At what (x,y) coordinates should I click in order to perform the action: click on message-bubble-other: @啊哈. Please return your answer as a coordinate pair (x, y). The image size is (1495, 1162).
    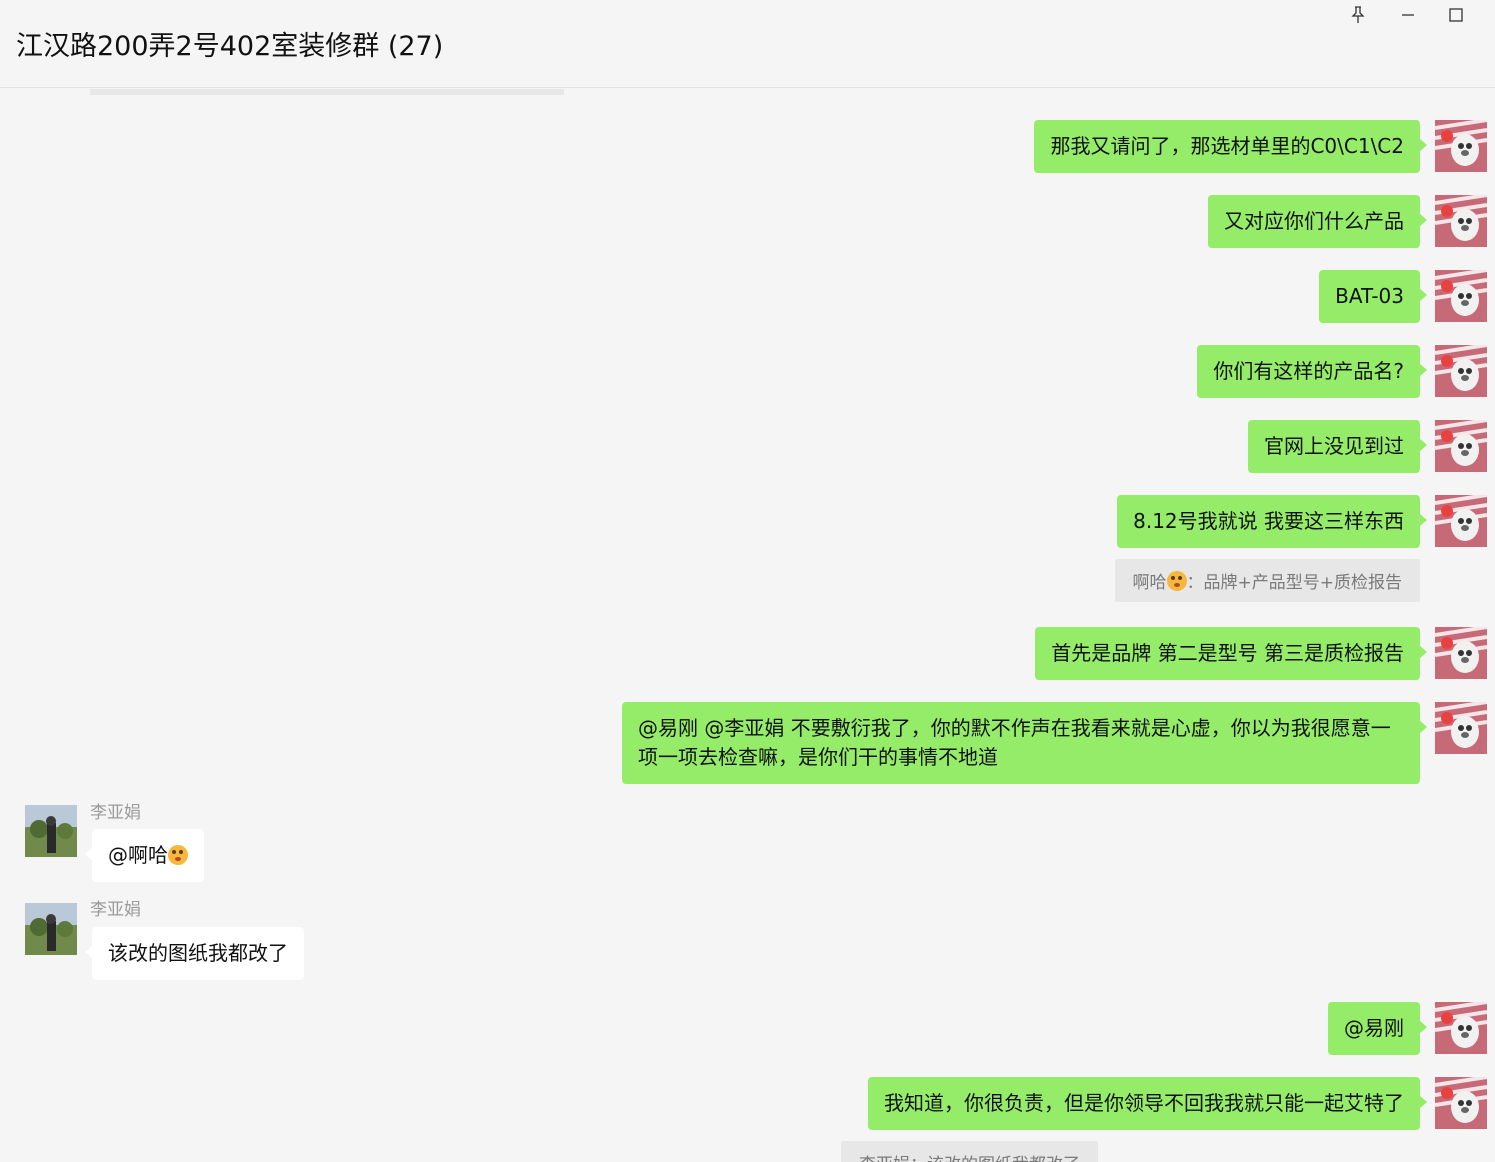
    Looking at the image, I should click on (144, 855).